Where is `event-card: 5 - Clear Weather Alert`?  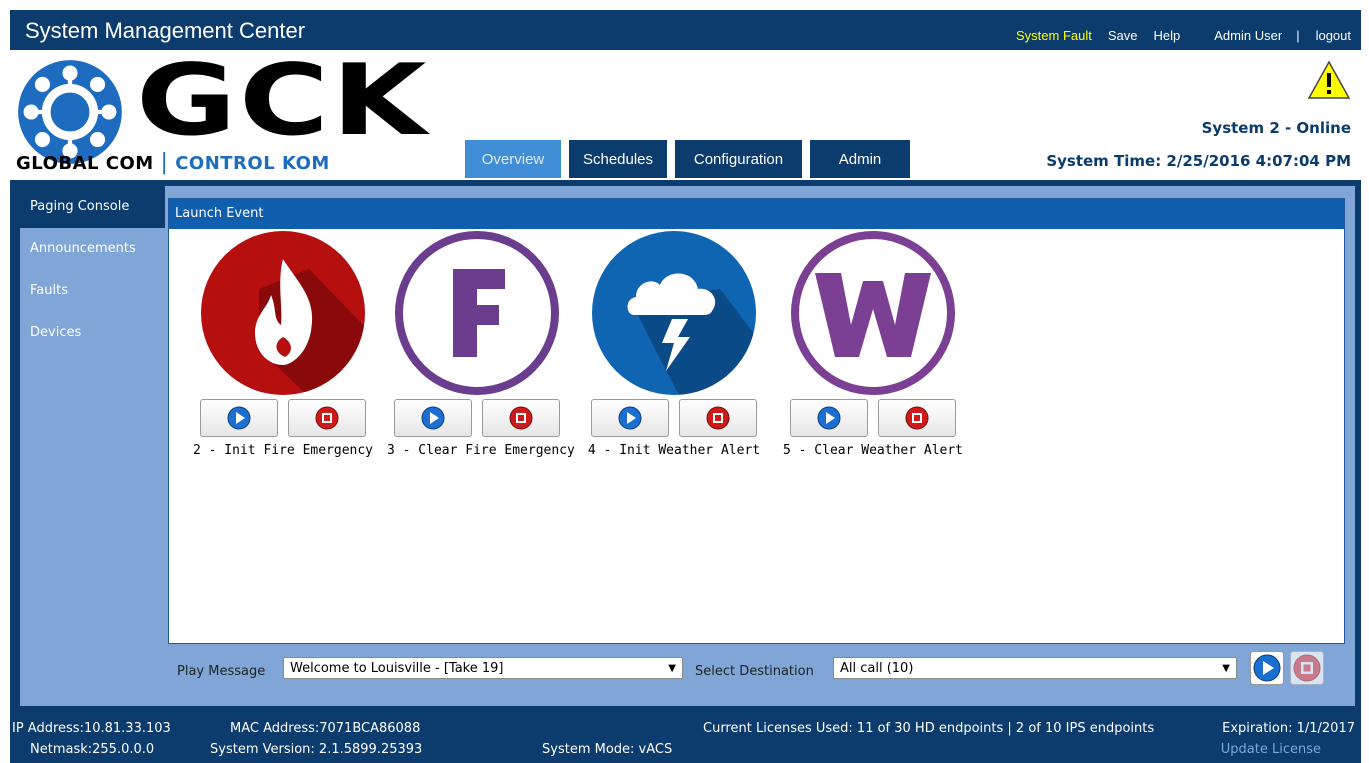 event-card: 5 - Clear Weather Alert is located at coordinates (873, 343).